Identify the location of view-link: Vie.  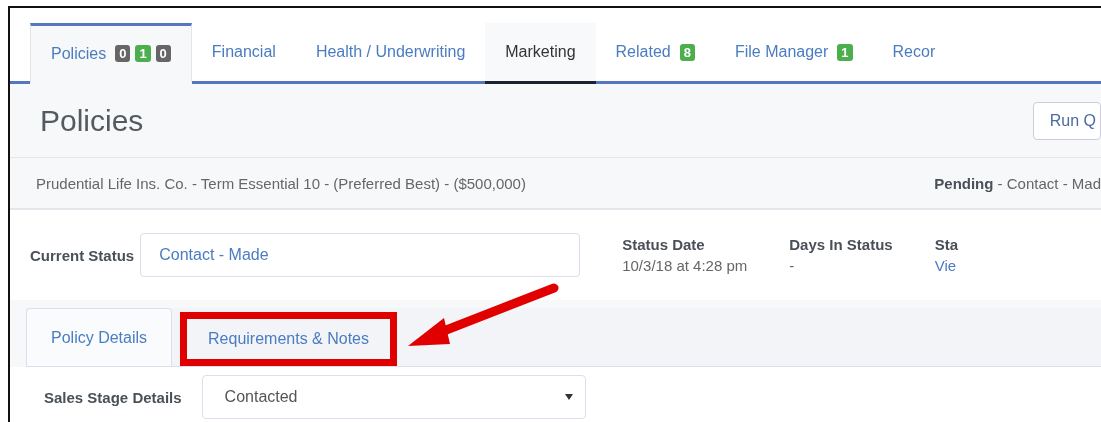
(946, 265).